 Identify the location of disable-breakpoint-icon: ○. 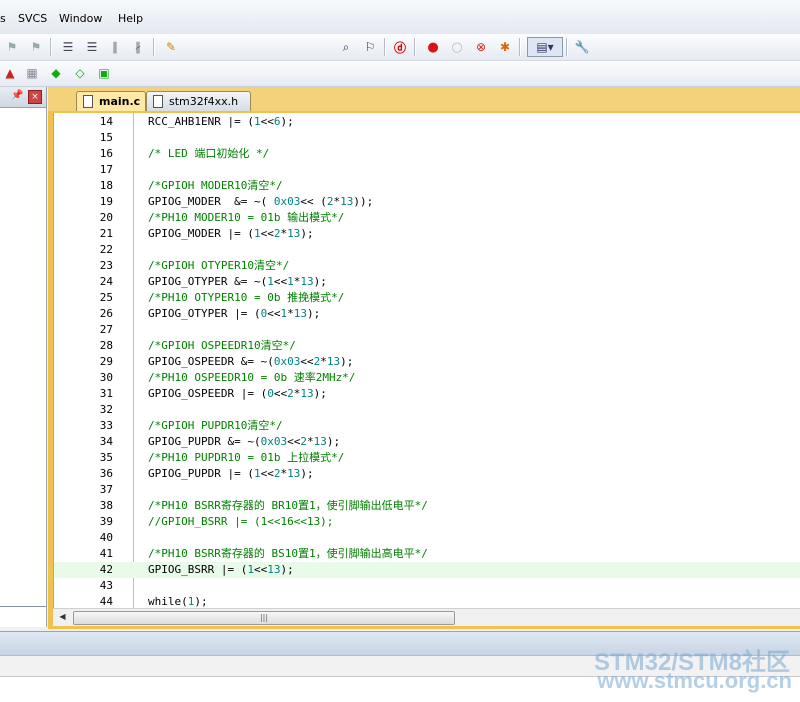
(457, 47).